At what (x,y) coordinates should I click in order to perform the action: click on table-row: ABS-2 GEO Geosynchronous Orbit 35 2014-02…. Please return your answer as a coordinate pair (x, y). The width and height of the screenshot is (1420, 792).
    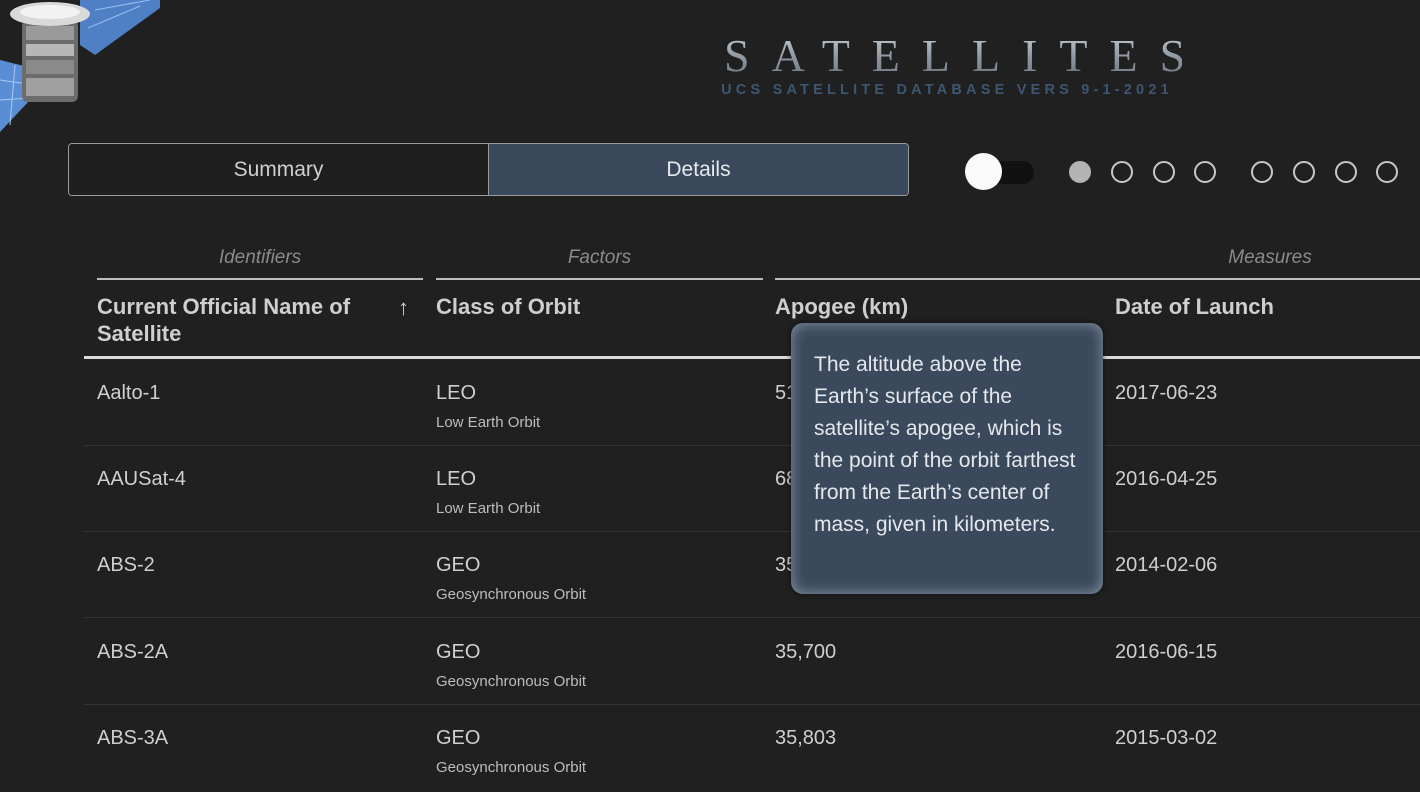
    Looking at the image, I should click on (752, 575).